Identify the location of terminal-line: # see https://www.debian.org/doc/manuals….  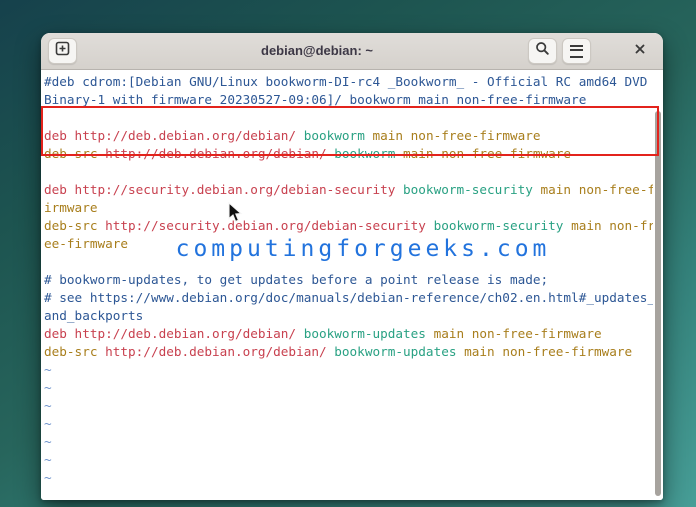
(348, 297).